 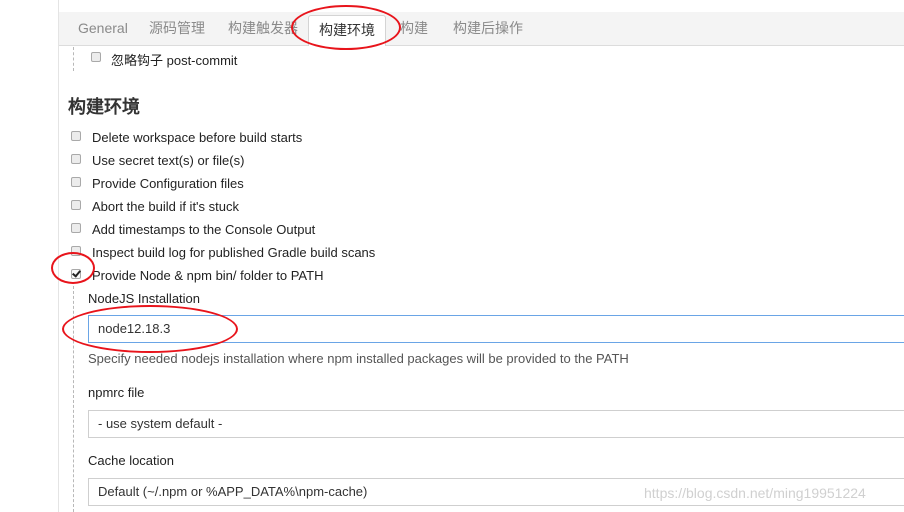 What do you see at coordinates (347, 30) in the screenshot?
I see `tab-build-environment: 构建环境` at bounding box center [347, 30].